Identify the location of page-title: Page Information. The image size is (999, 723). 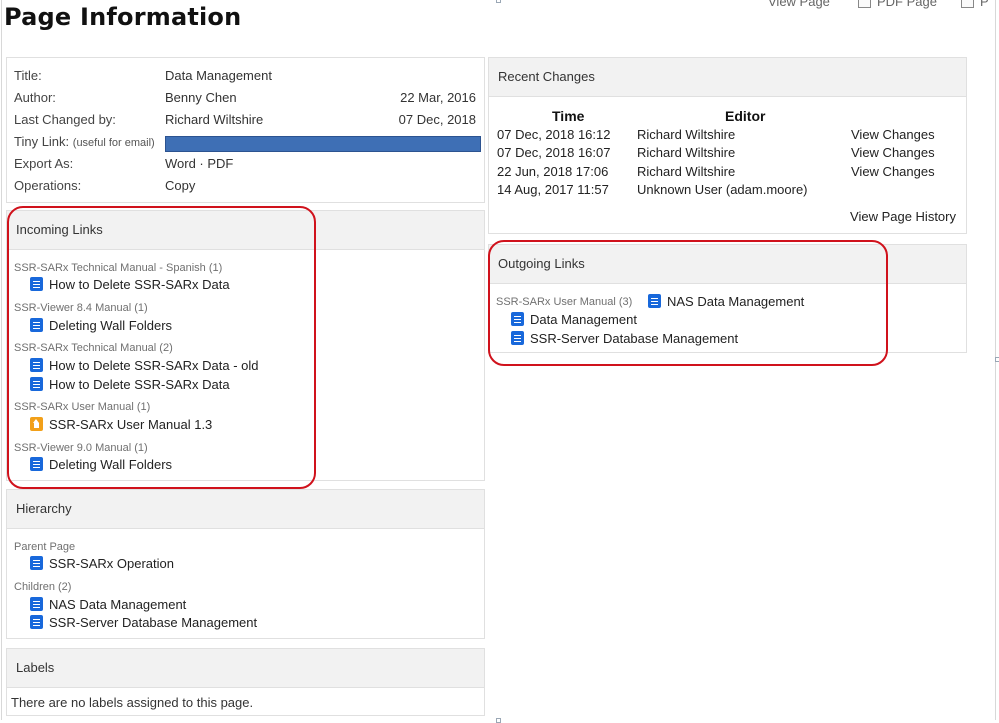
(123, 17).